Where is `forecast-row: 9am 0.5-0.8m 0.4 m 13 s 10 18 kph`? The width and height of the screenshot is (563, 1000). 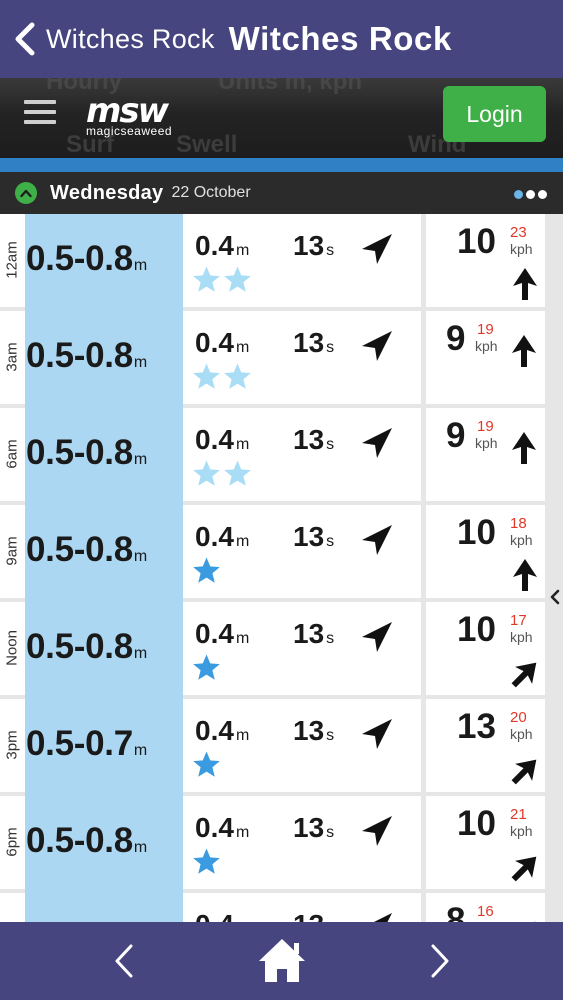
forecast-row: 9am 0.5-0.8m 0.4 m 13 s 10 18 kph is located at coordinates (281, 553).